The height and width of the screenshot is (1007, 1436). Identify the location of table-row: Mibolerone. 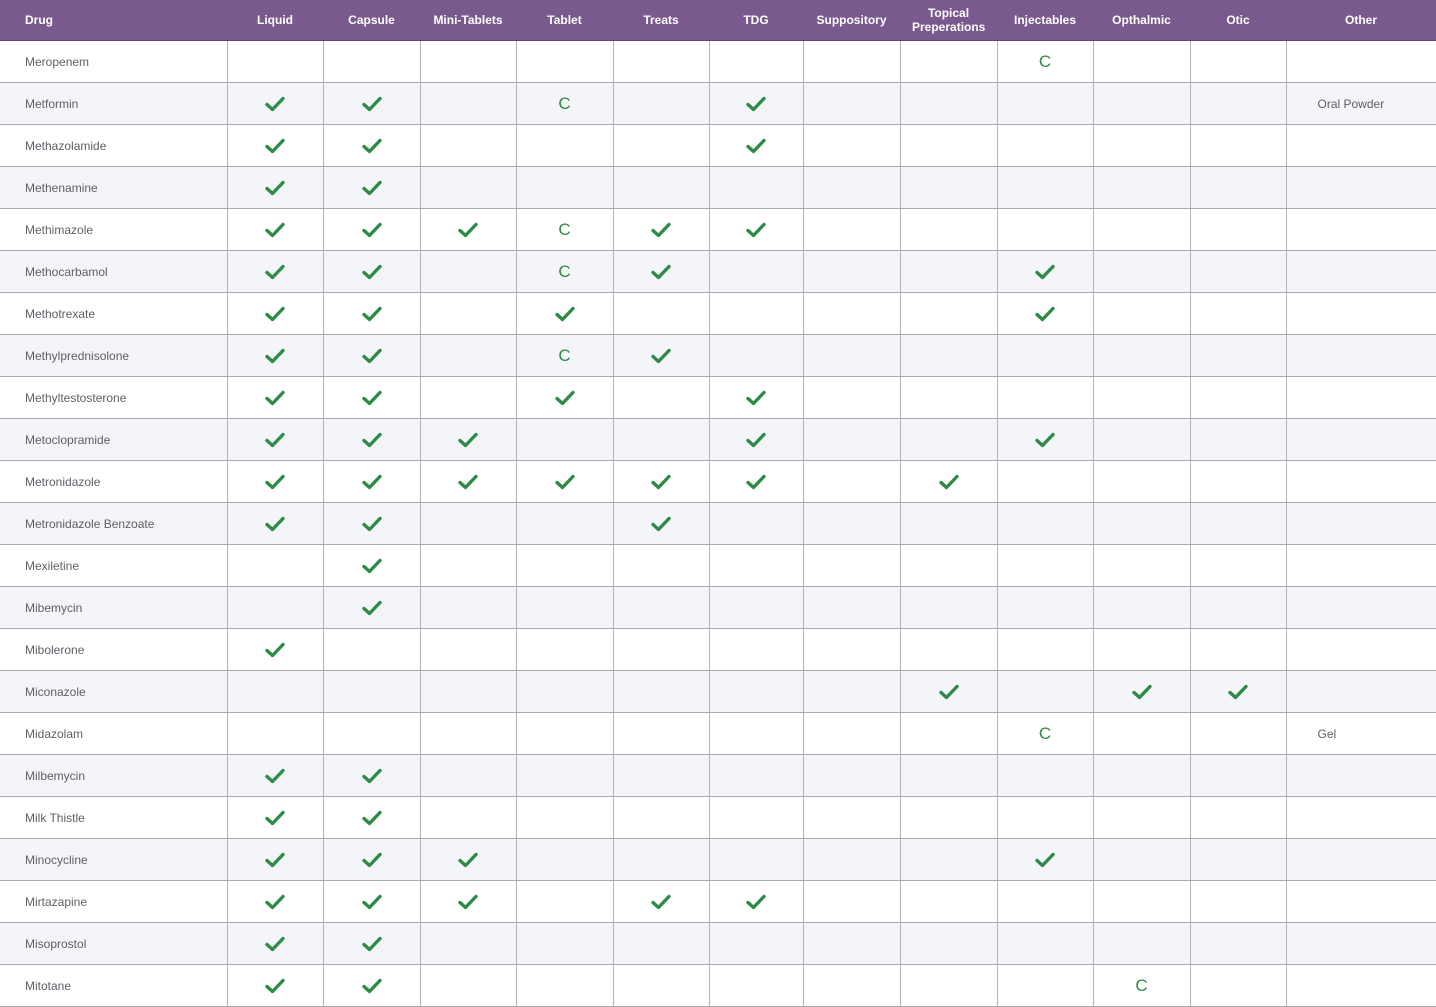
(718, 649).